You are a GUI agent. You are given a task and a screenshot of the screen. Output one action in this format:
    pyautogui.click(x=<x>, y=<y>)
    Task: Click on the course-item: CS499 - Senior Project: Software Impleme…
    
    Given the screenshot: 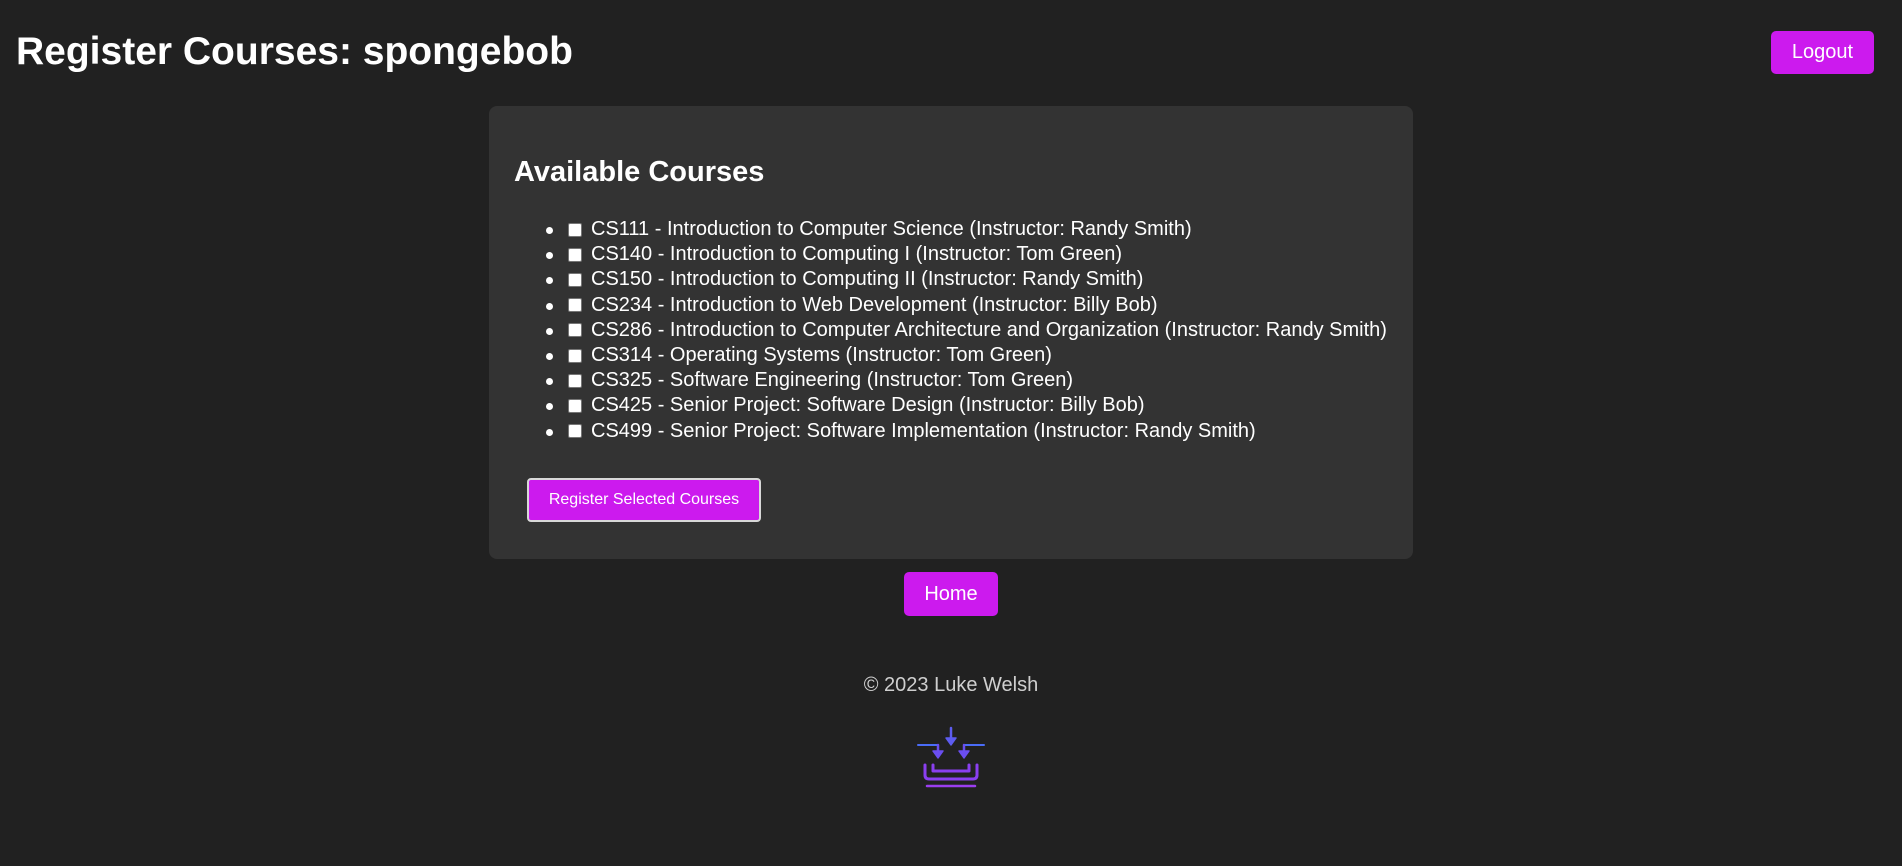 What is the action you would take?
    pyautogui.click(x=950, y=431)
    